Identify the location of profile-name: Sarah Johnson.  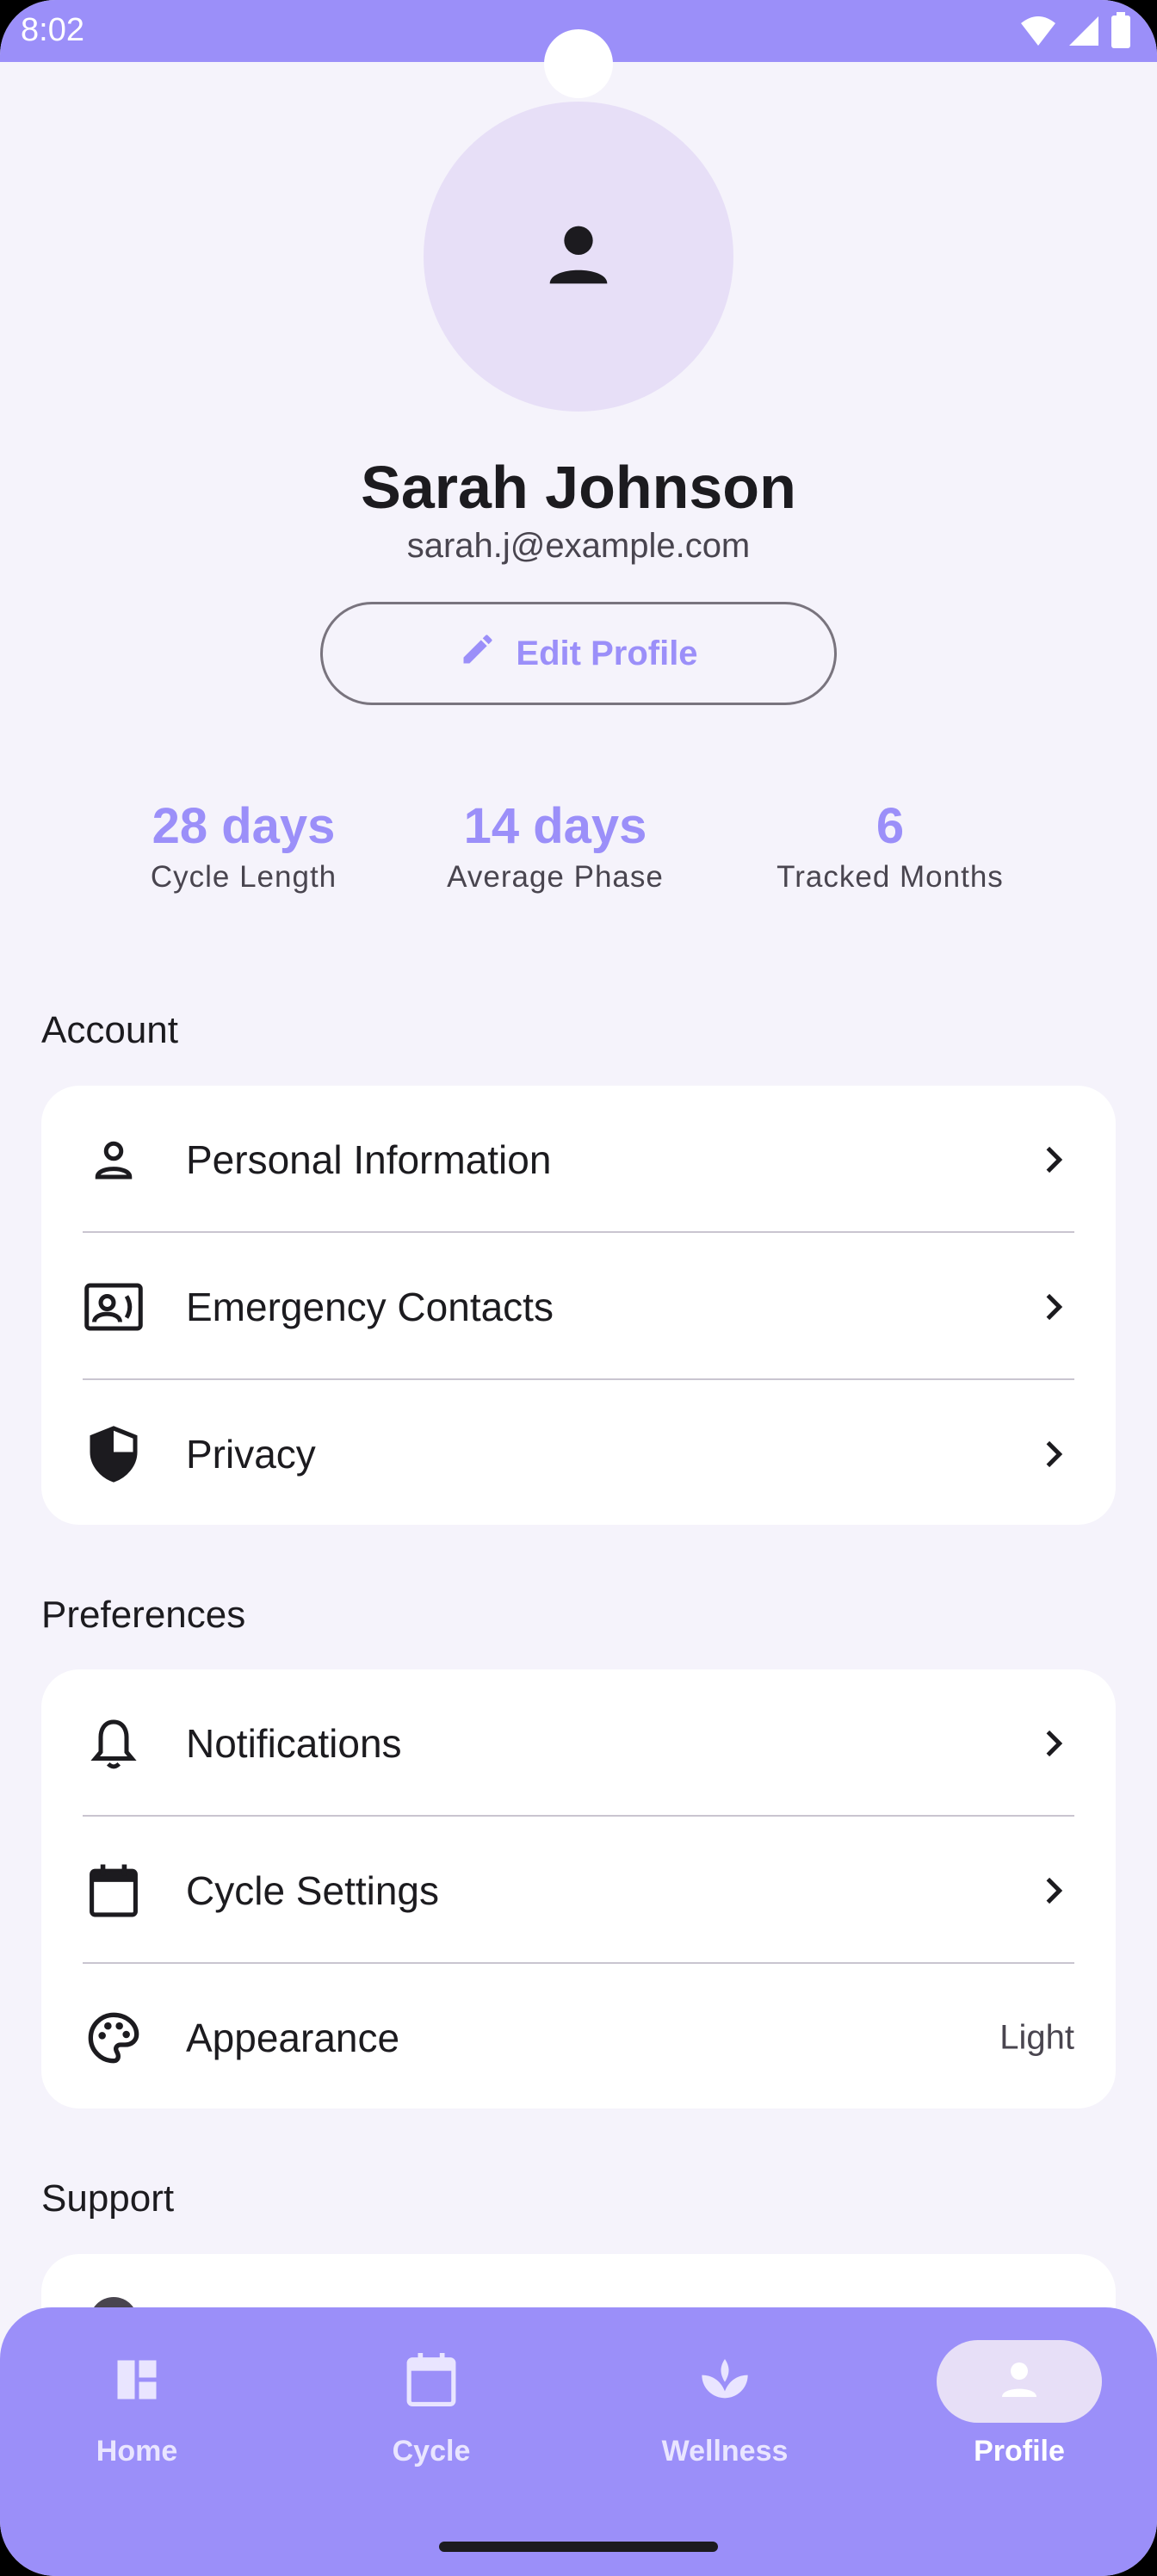
(579, 488).